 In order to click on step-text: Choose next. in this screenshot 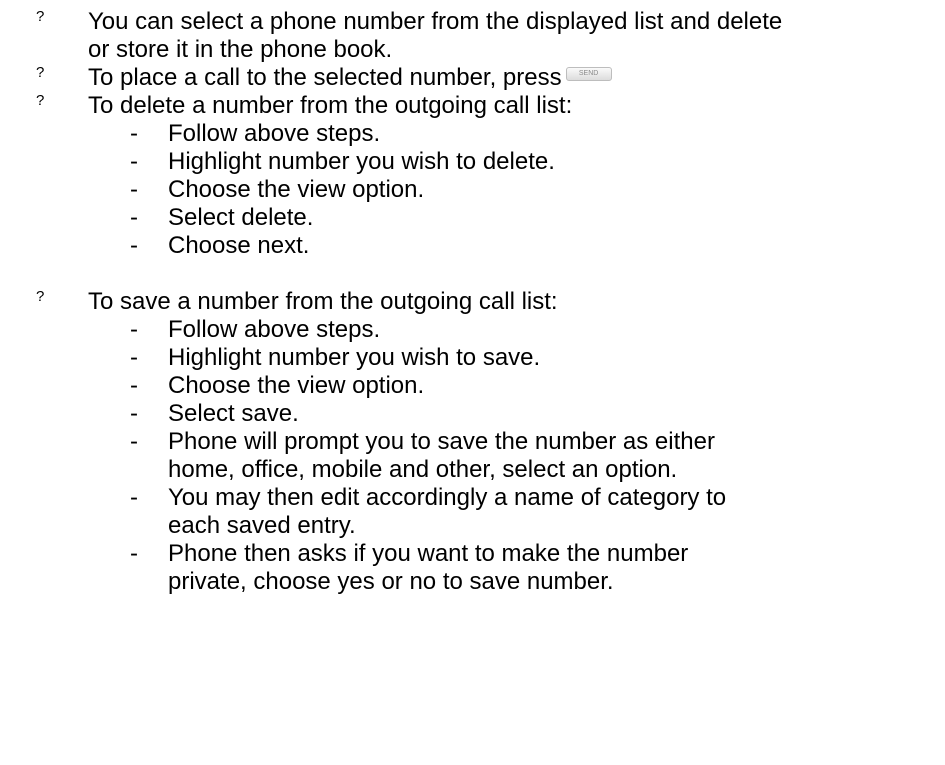, I will do `click(239, 245)`.